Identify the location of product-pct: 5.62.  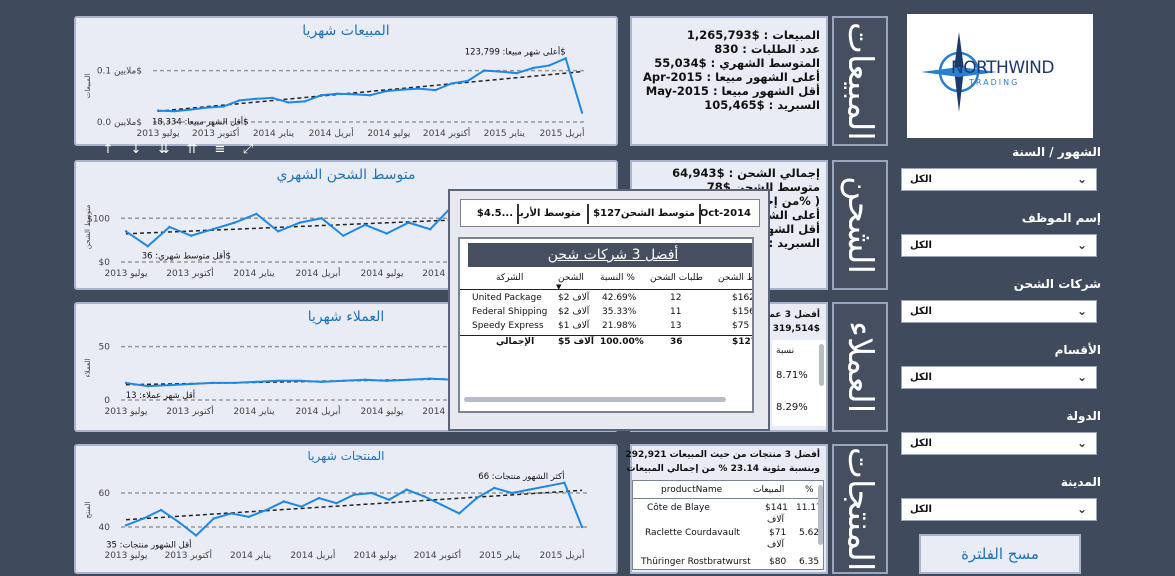
(809, 533).